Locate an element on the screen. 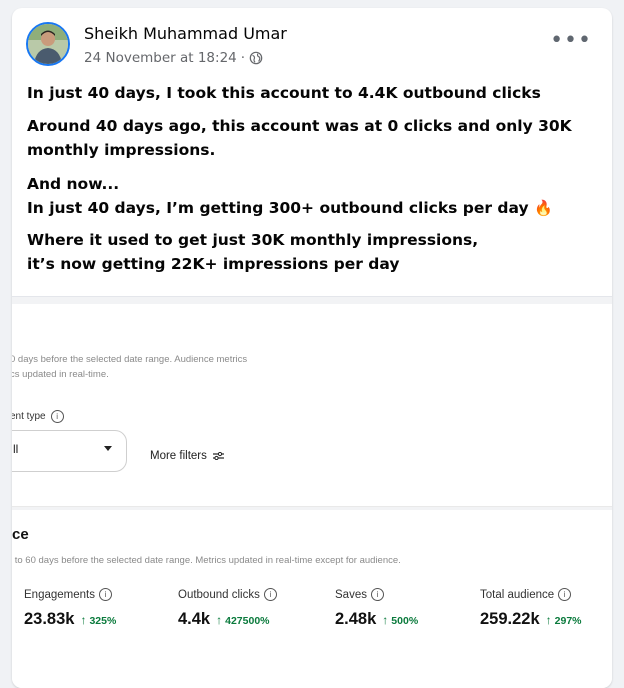 This screenshot has width=624, height=688. metric-change-value: 427500% is located at coordinates (247, 621).